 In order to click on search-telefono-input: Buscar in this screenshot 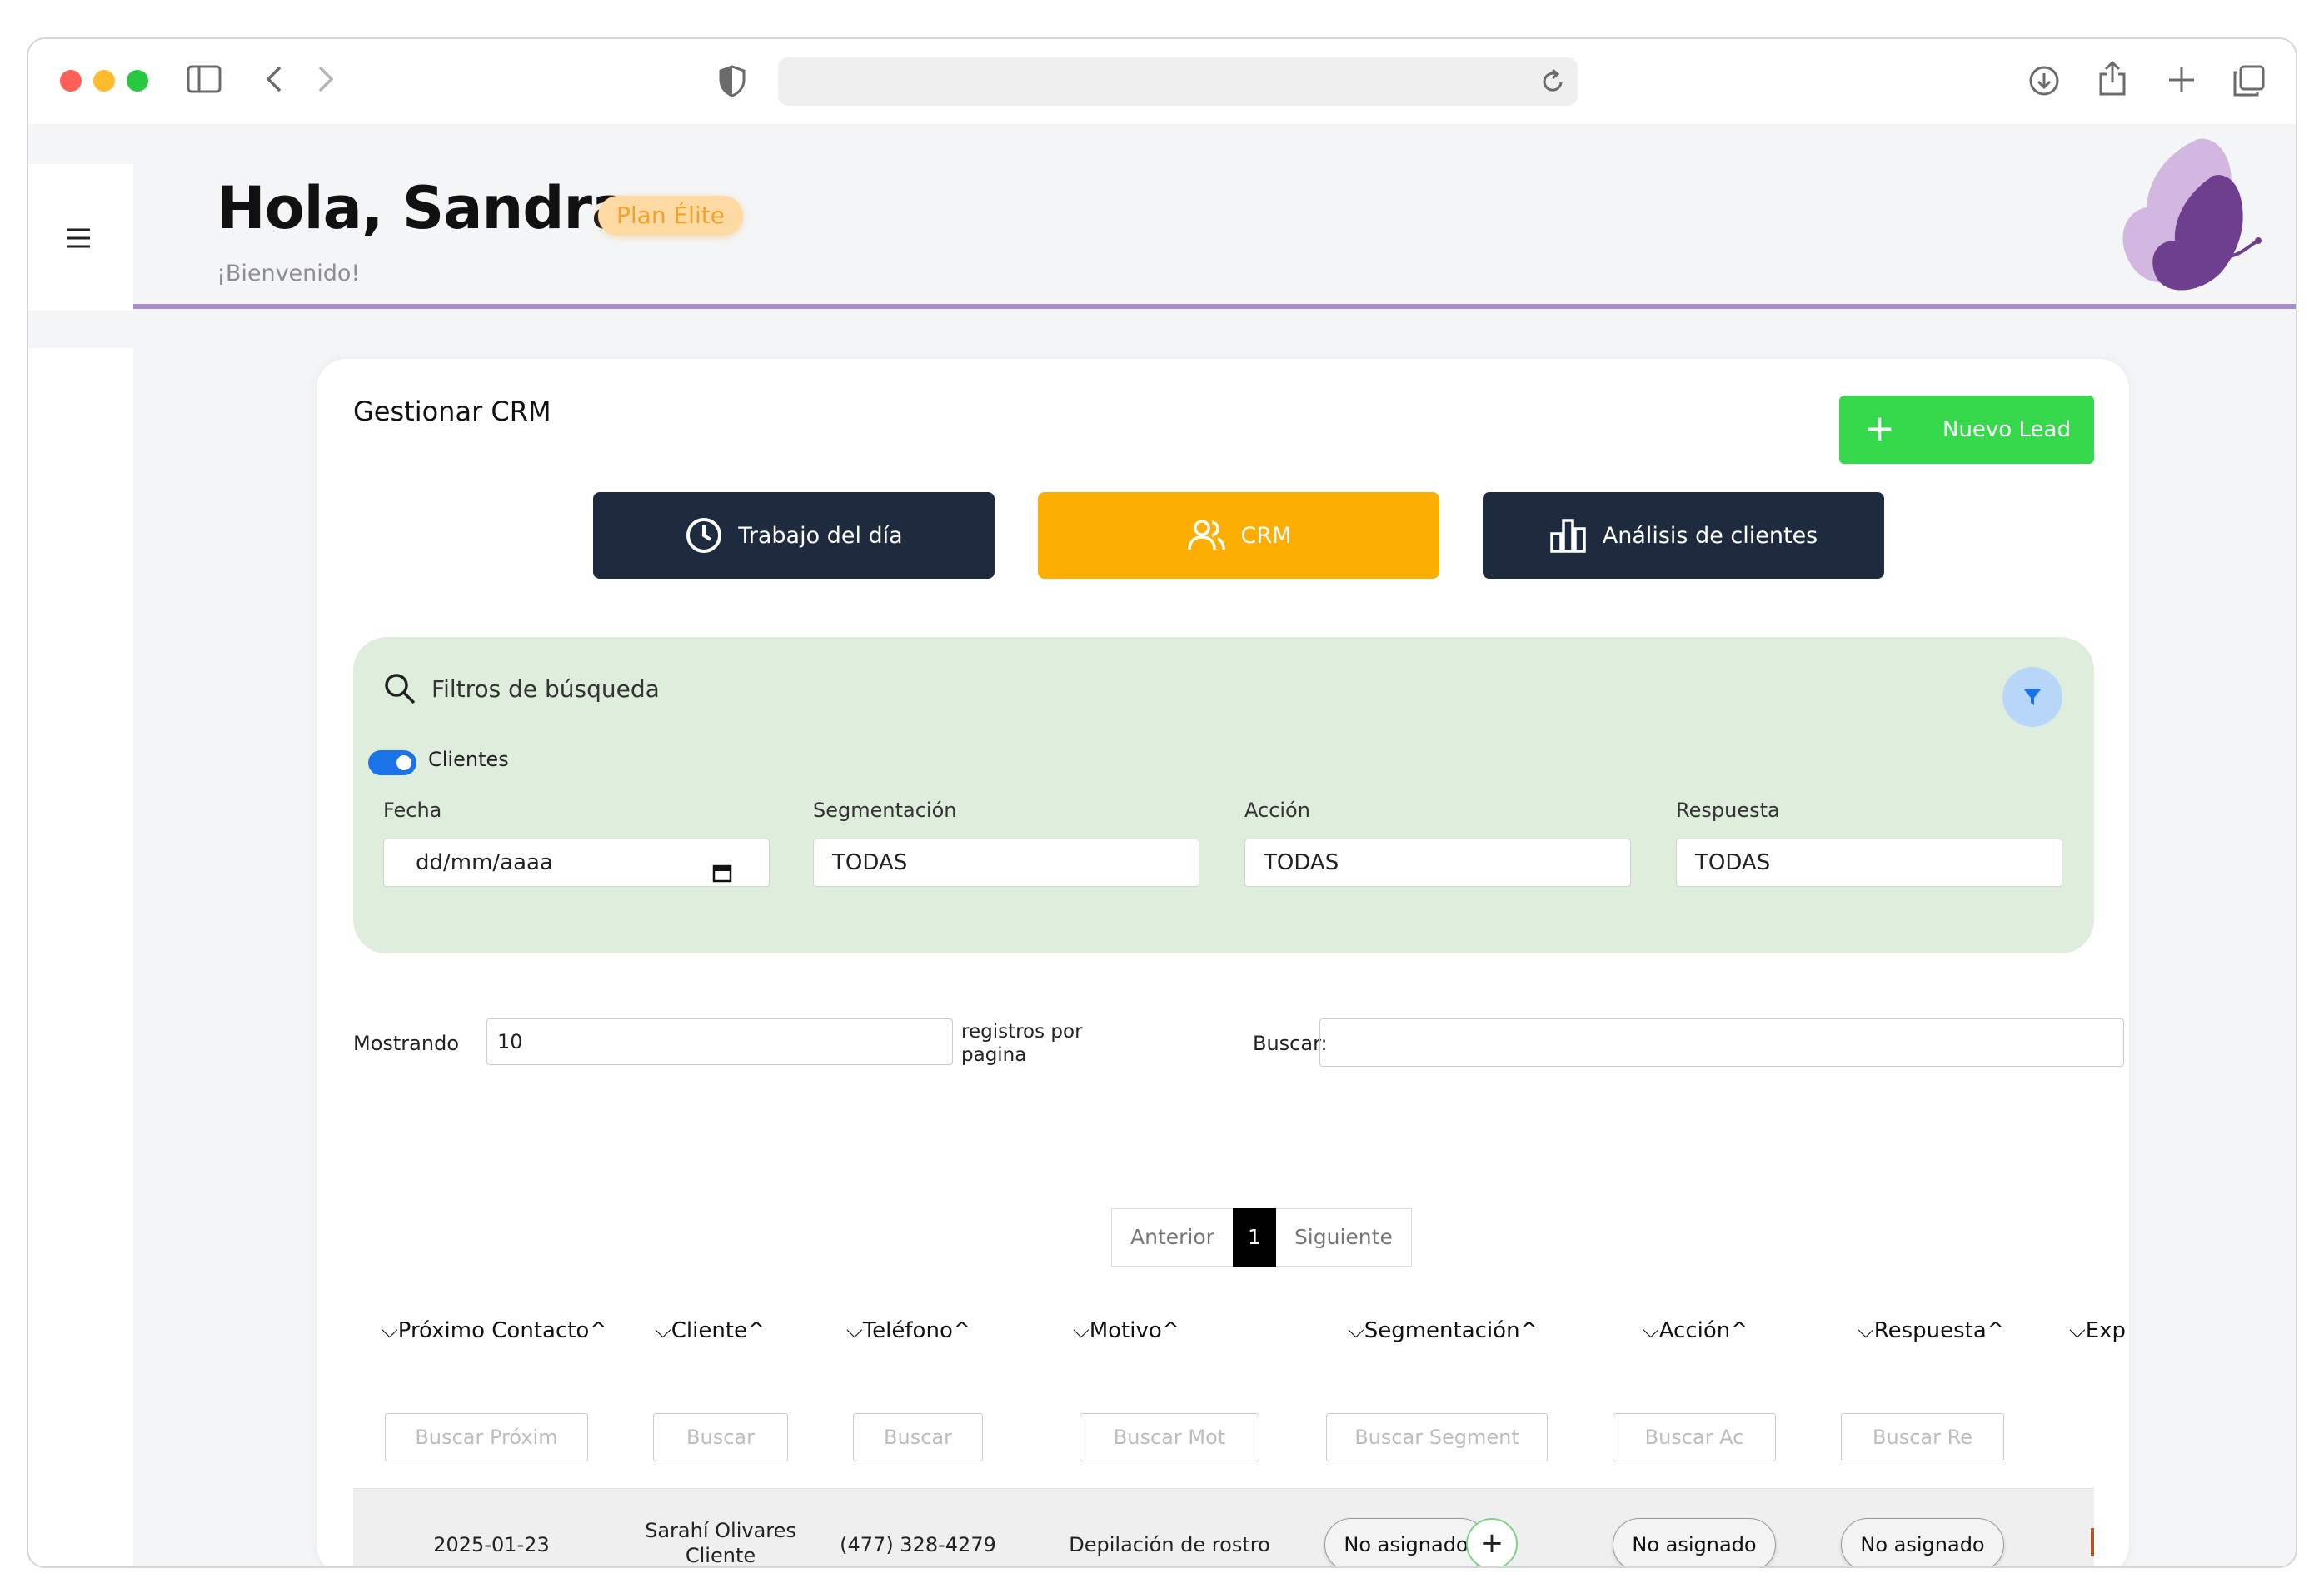, I will do `click(918, 1437)`.